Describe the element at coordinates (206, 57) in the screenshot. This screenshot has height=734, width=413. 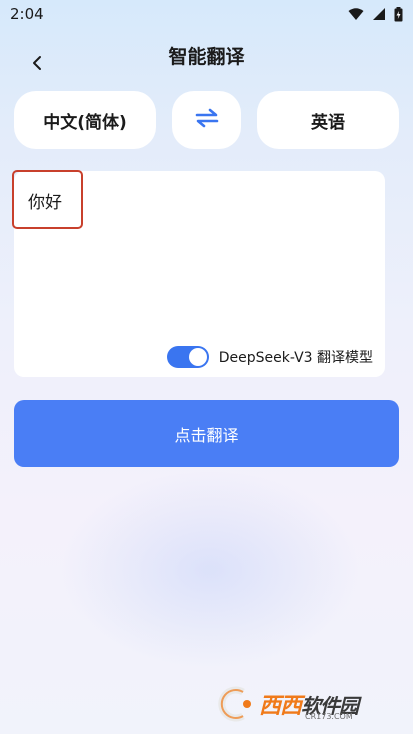
I see `page-title: 智能翻译` at that location.